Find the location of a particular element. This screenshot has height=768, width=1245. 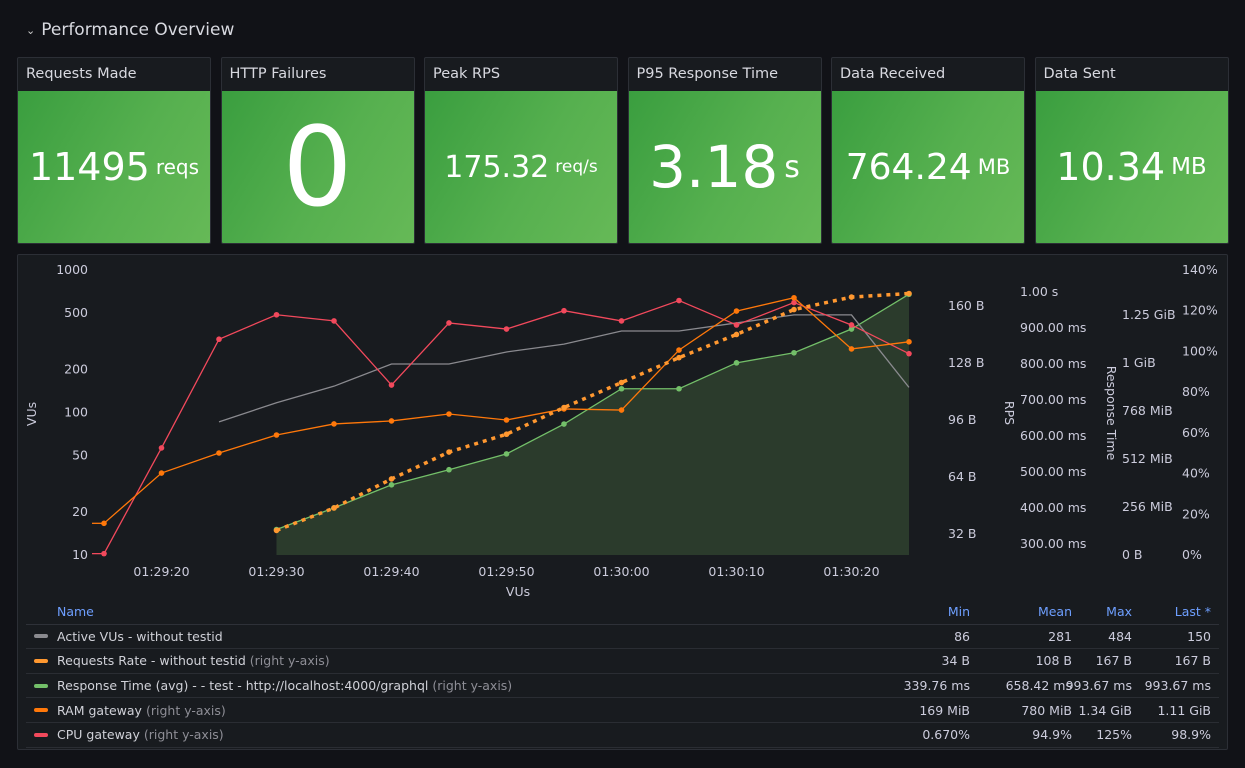

series-last: 167 B is located at coordinates (1192, 661).